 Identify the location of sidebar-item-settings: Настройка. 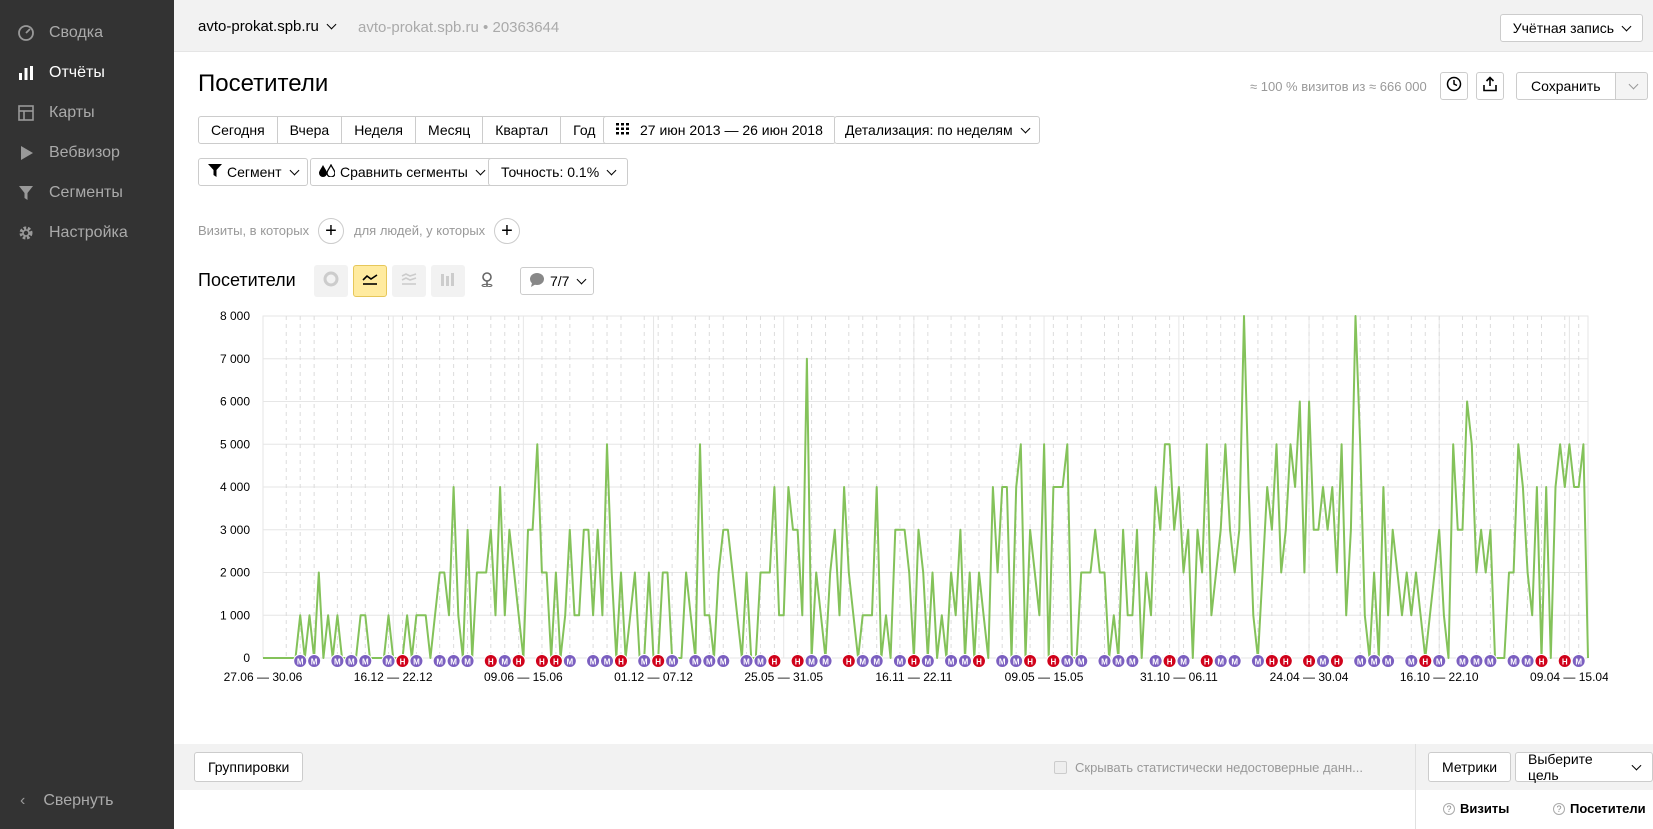
(87, 233).